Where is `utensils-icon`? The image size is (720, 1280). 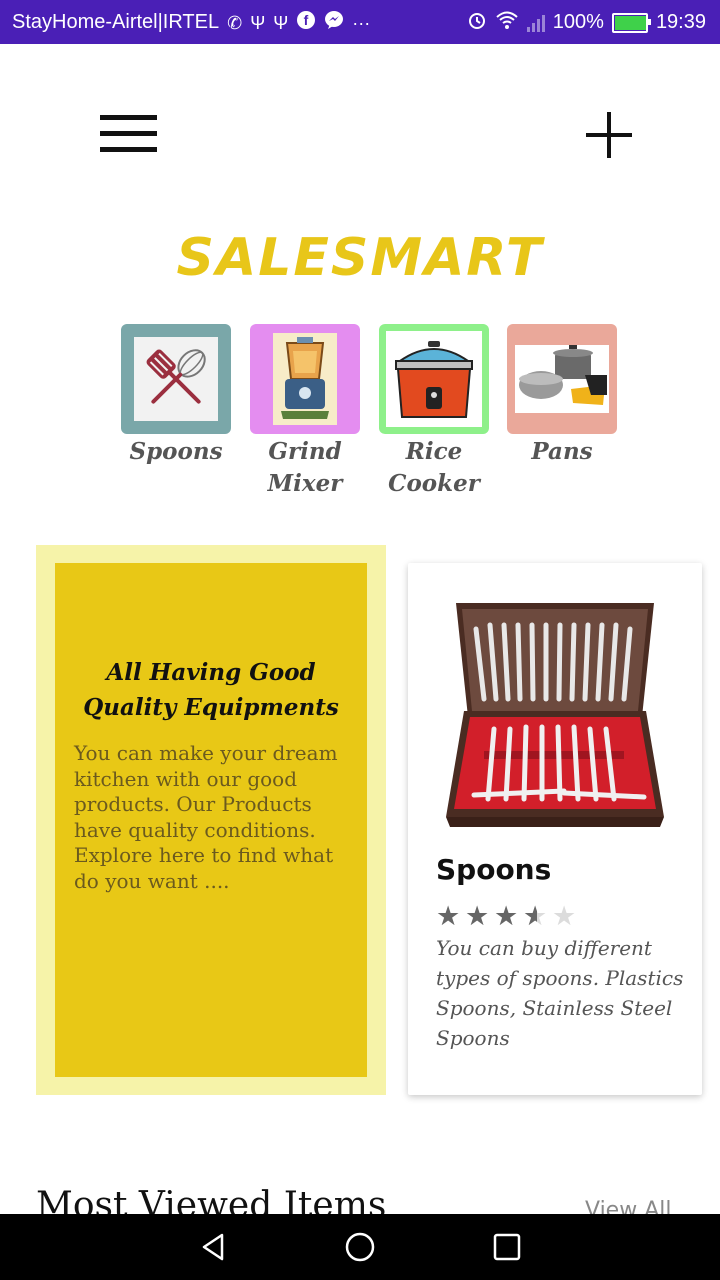
utensils-icon is located at coordinates (176, 379).